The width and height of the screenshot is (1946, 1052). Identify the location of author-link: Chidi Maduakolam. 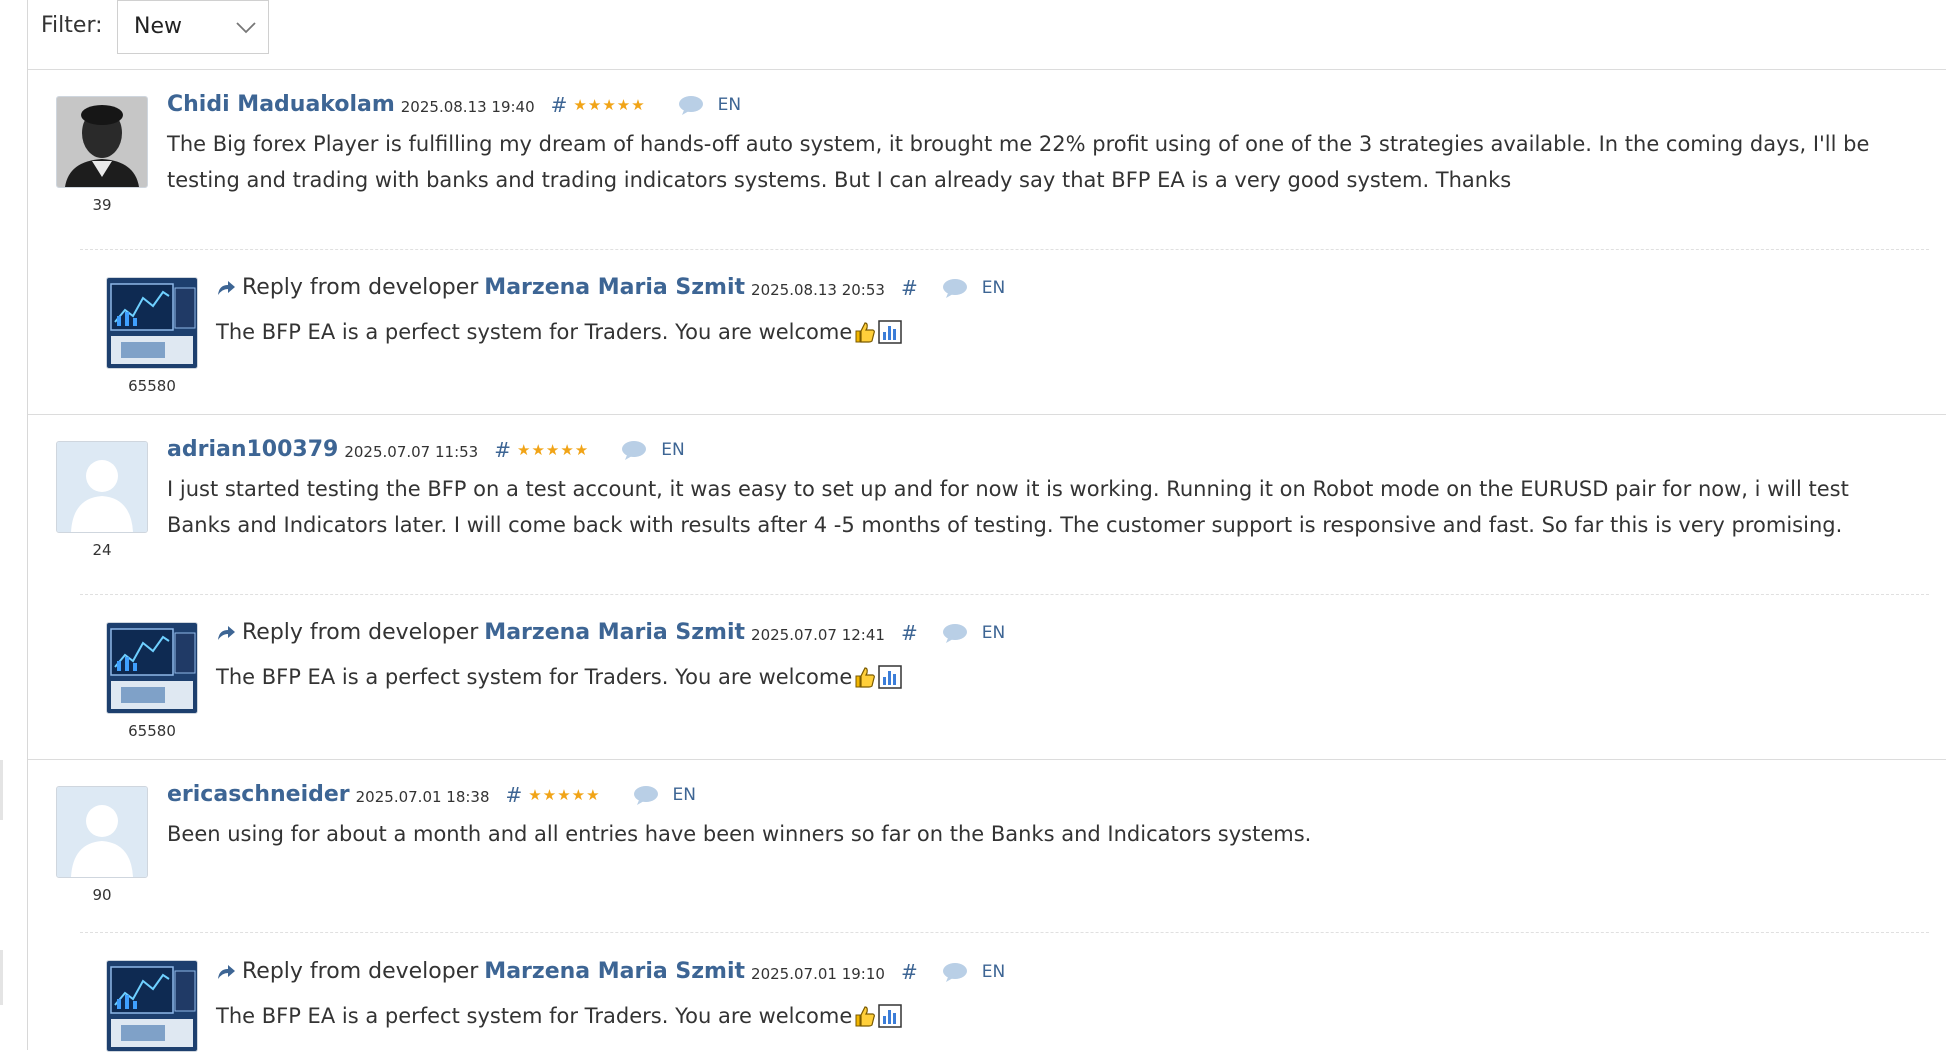
(281, 104).